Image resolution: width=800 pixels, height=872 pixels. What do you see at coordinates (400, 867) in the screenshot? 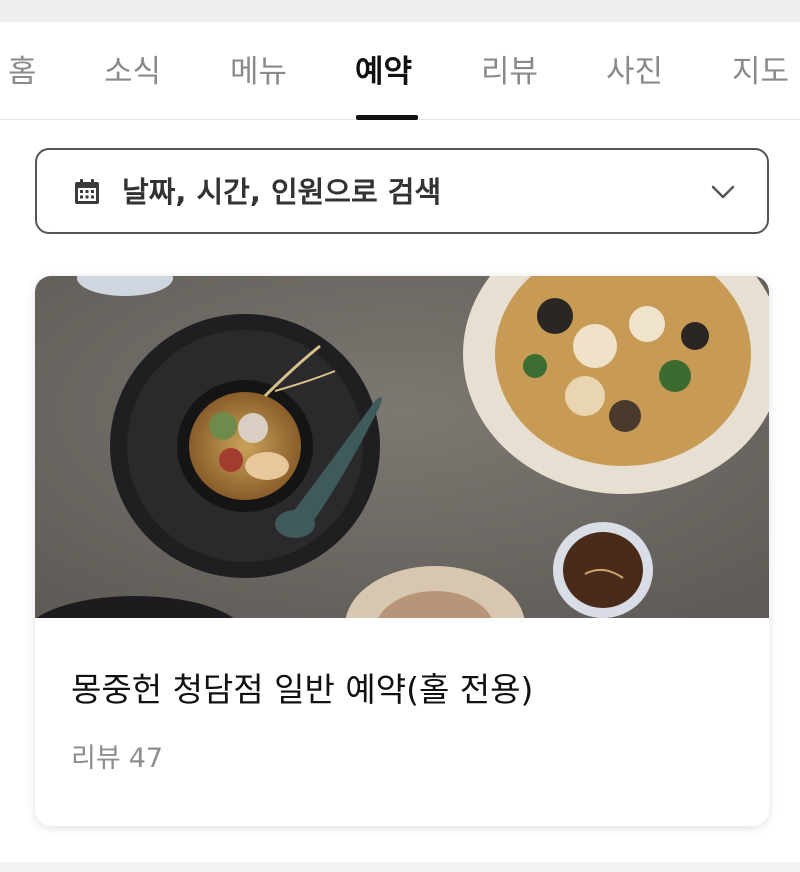
I see `section-divider` at bounding box center [400, 867].